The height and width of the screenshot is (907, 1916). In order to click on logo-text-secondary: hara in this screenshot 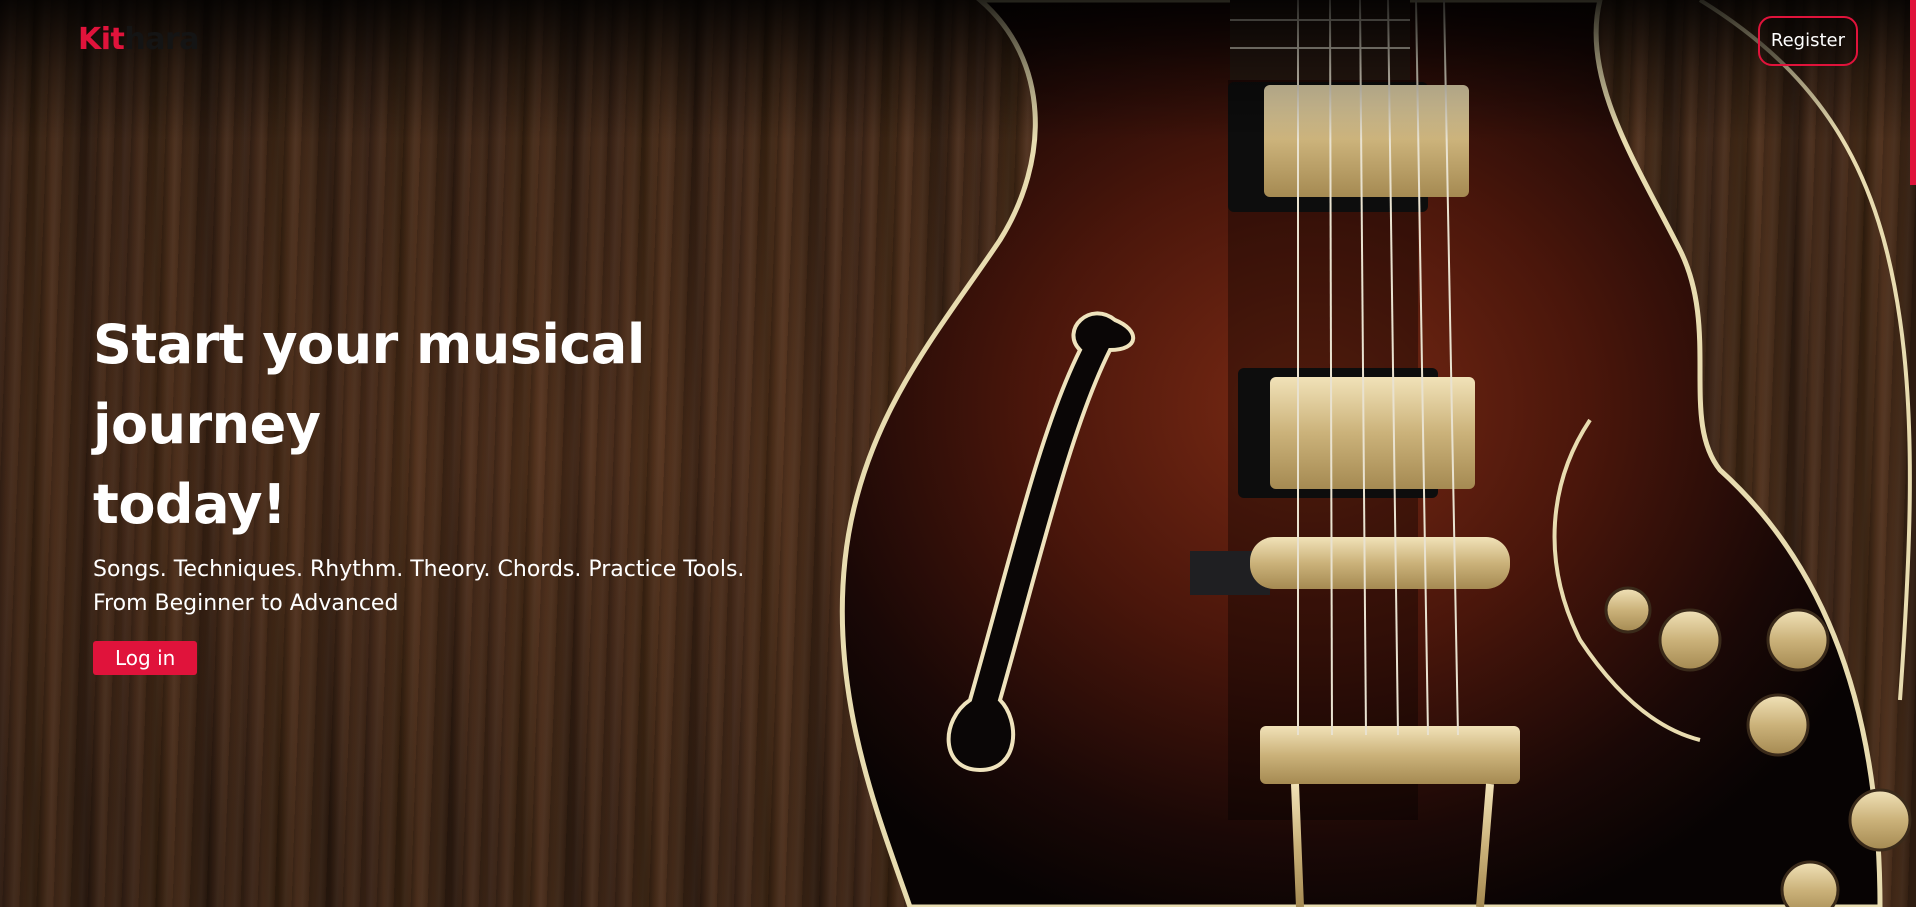, I will do `click(162, 39)`.